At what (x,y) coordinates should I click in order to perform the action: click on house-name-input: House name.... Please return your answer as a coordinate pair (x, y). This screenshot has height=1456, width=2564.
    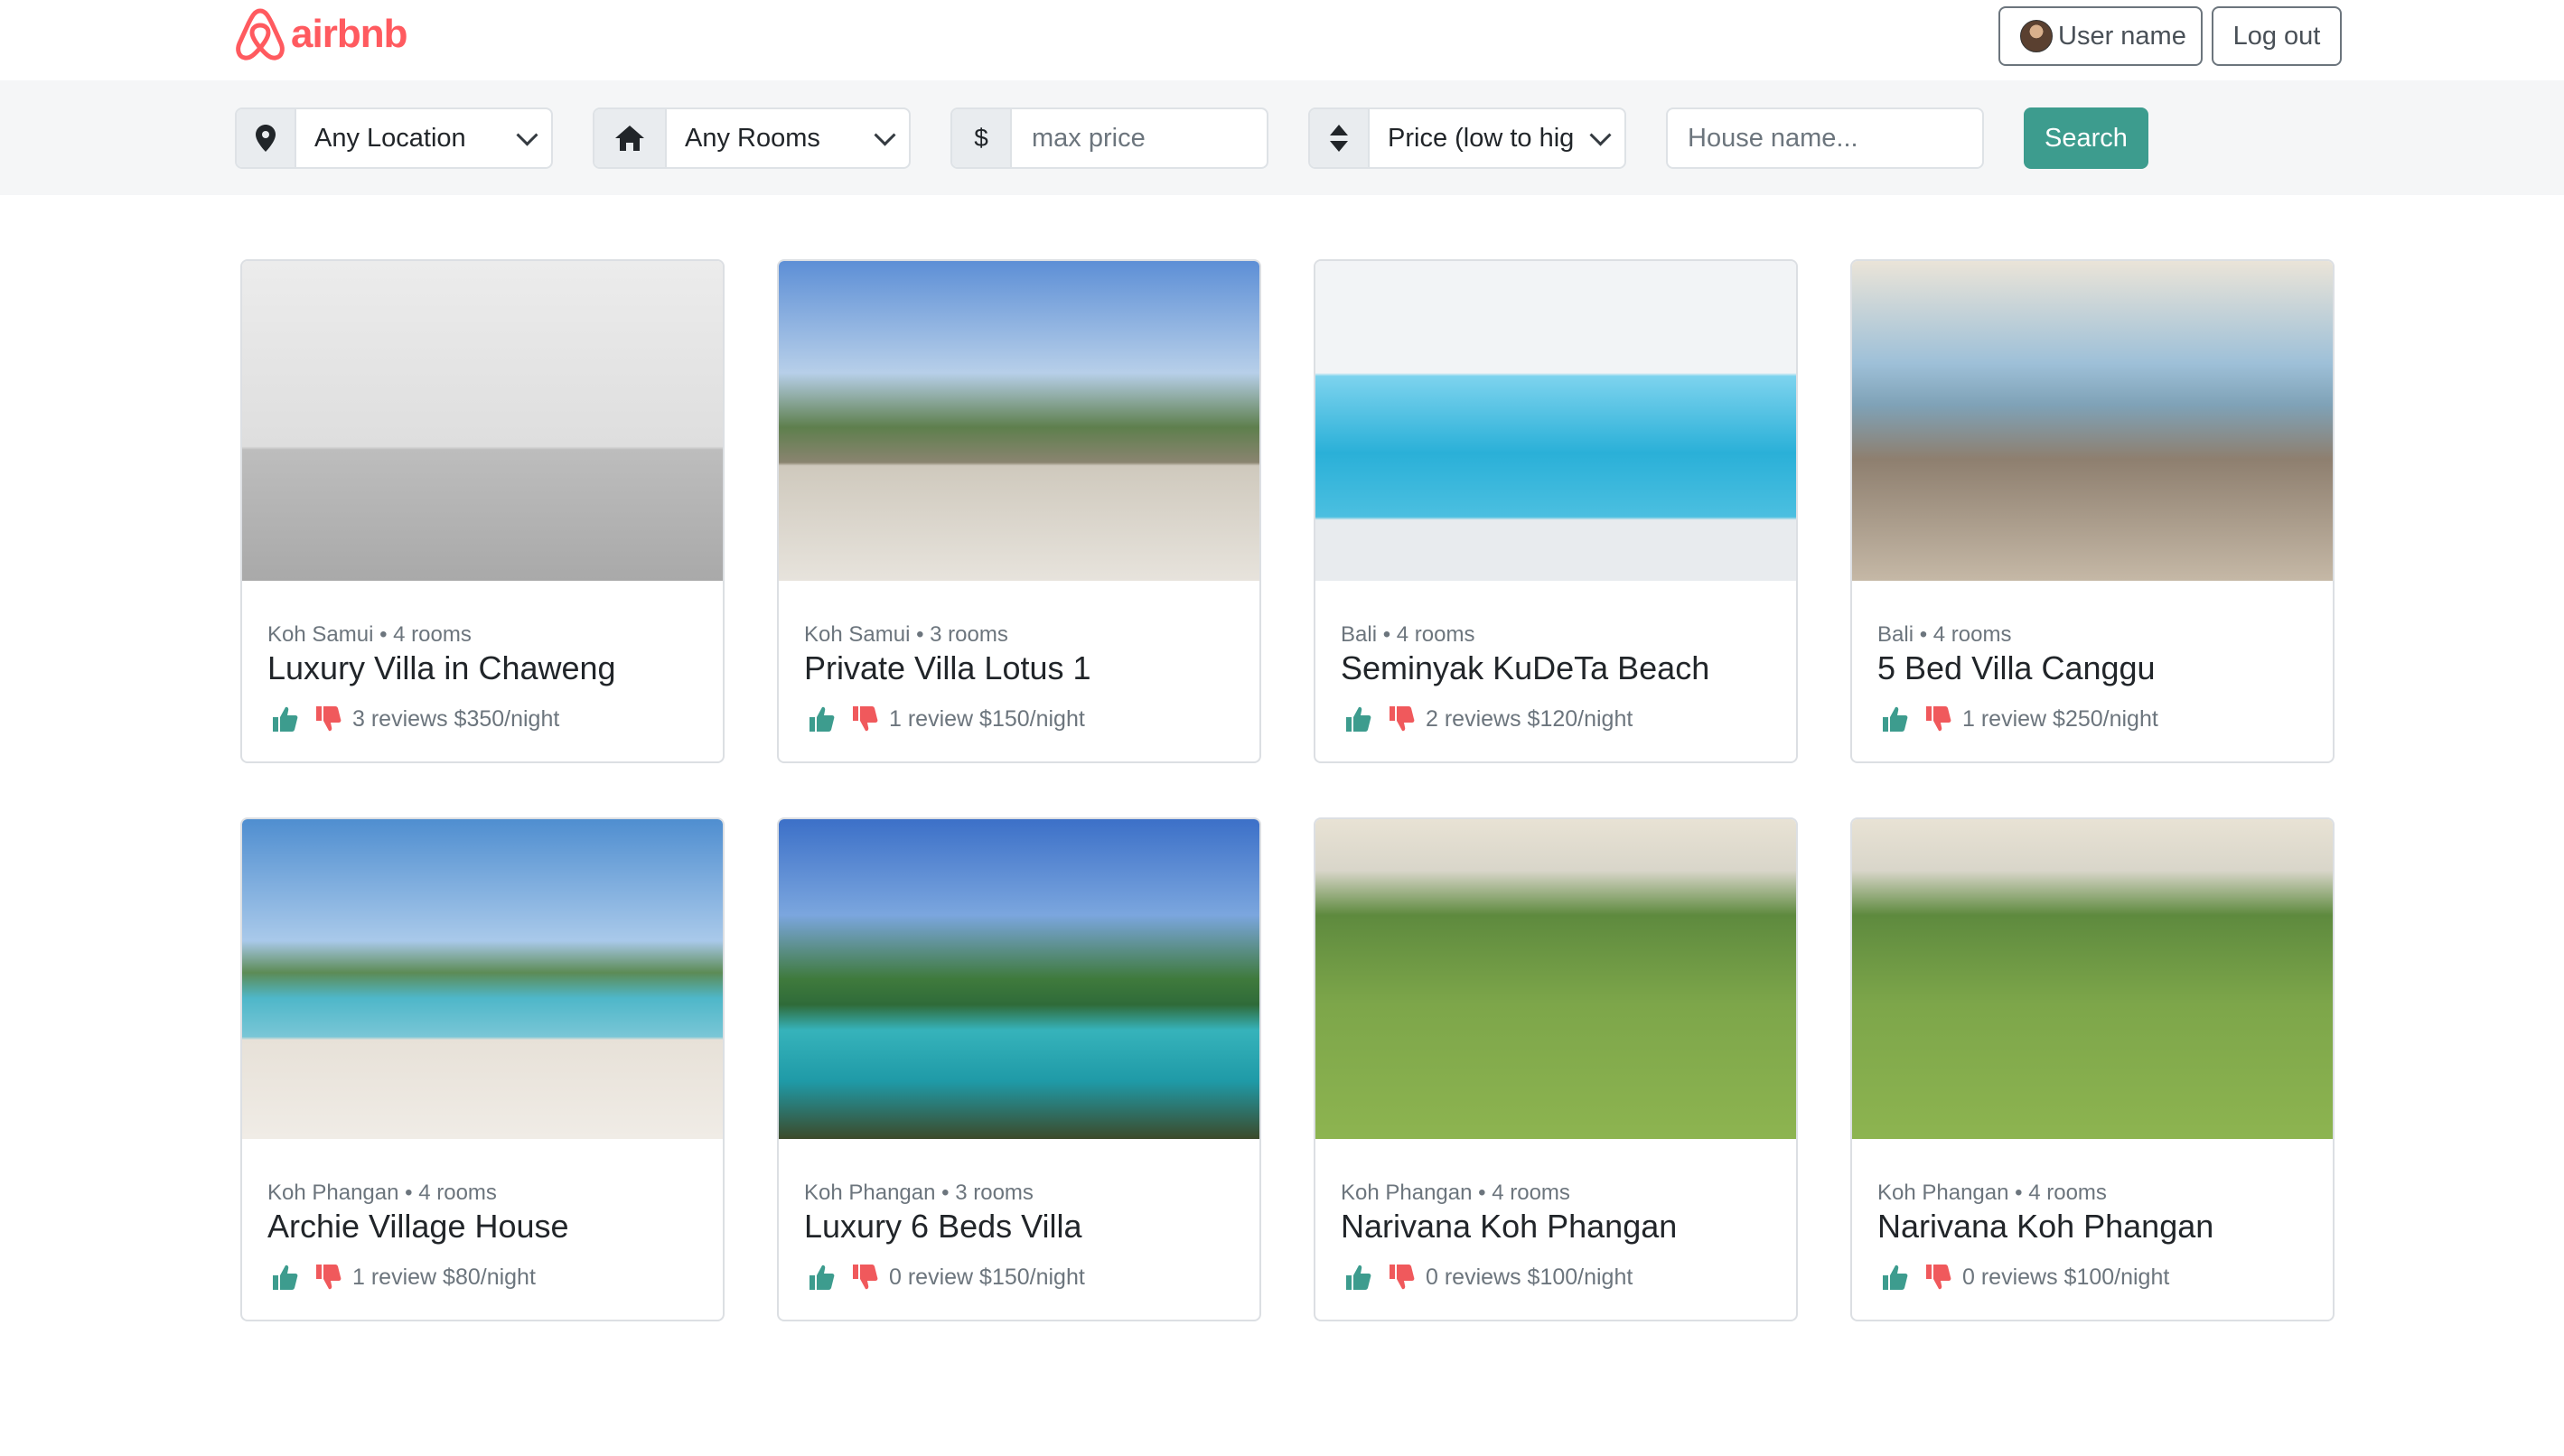
    Looking at the image, I should click on (1825, 138).